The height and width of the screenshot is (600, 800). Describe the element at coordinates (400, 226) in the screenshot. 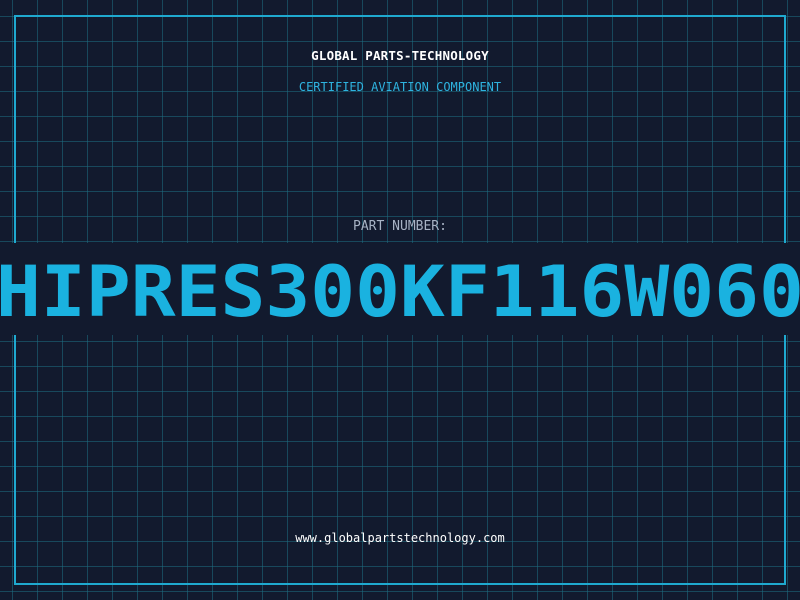

I see `part-number-label: PART NUMBER:` at that location.